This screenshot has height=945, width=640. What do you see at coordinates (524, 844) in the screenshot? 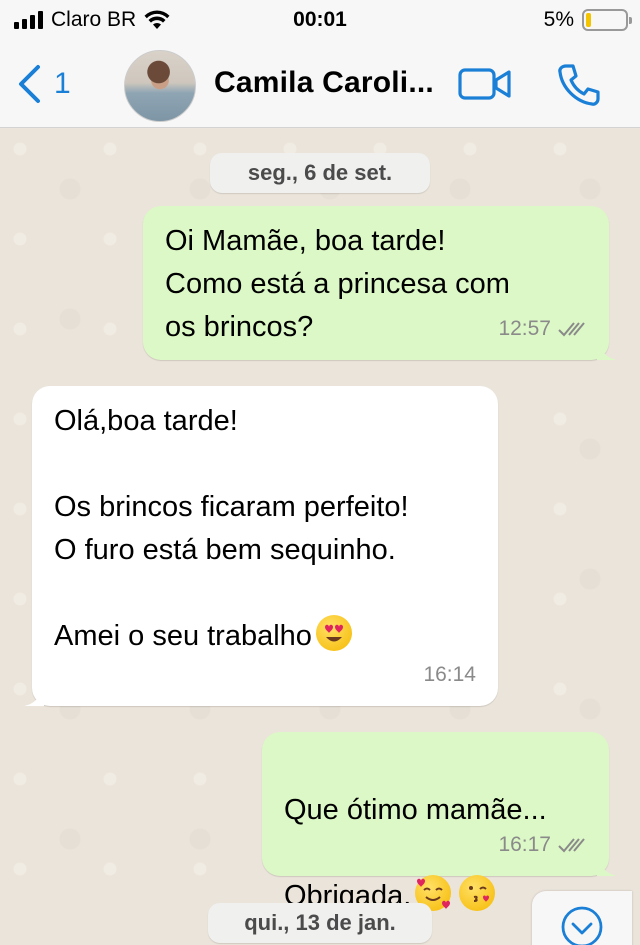
I see `message-time: 16:17` at bounding box center [524, 844].